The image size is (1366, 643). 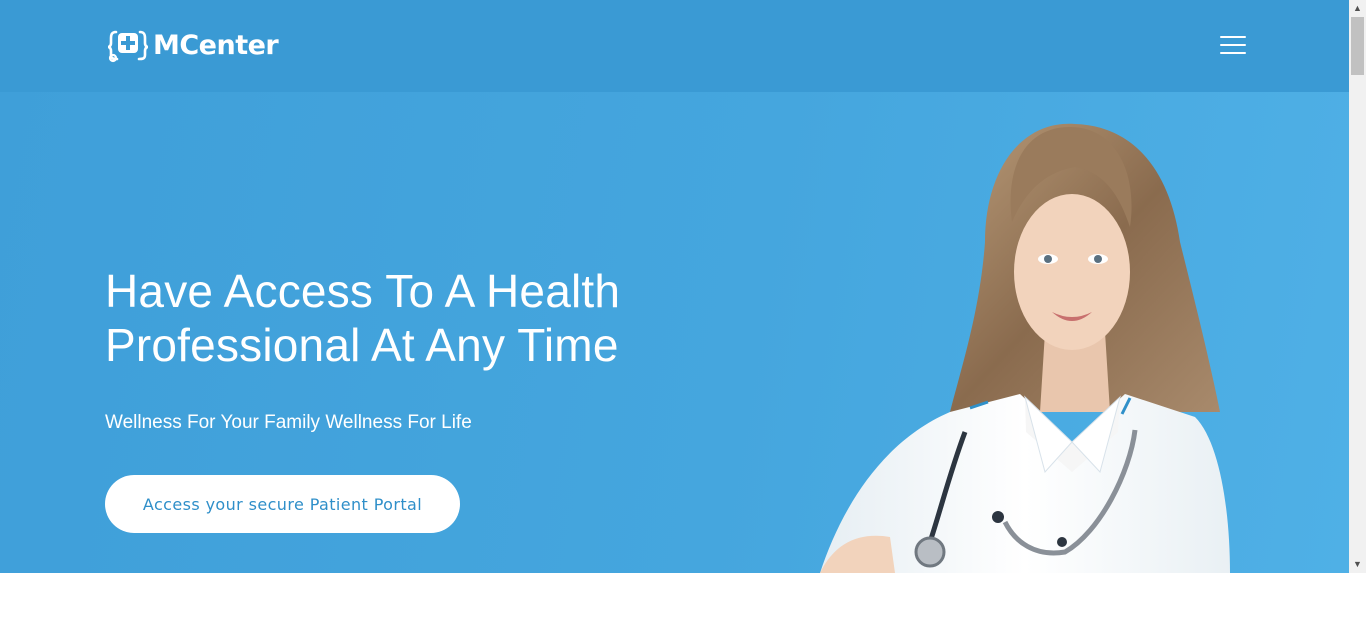 I want to click on brand-logo-link: MCenter, so click(x=193, y=46).